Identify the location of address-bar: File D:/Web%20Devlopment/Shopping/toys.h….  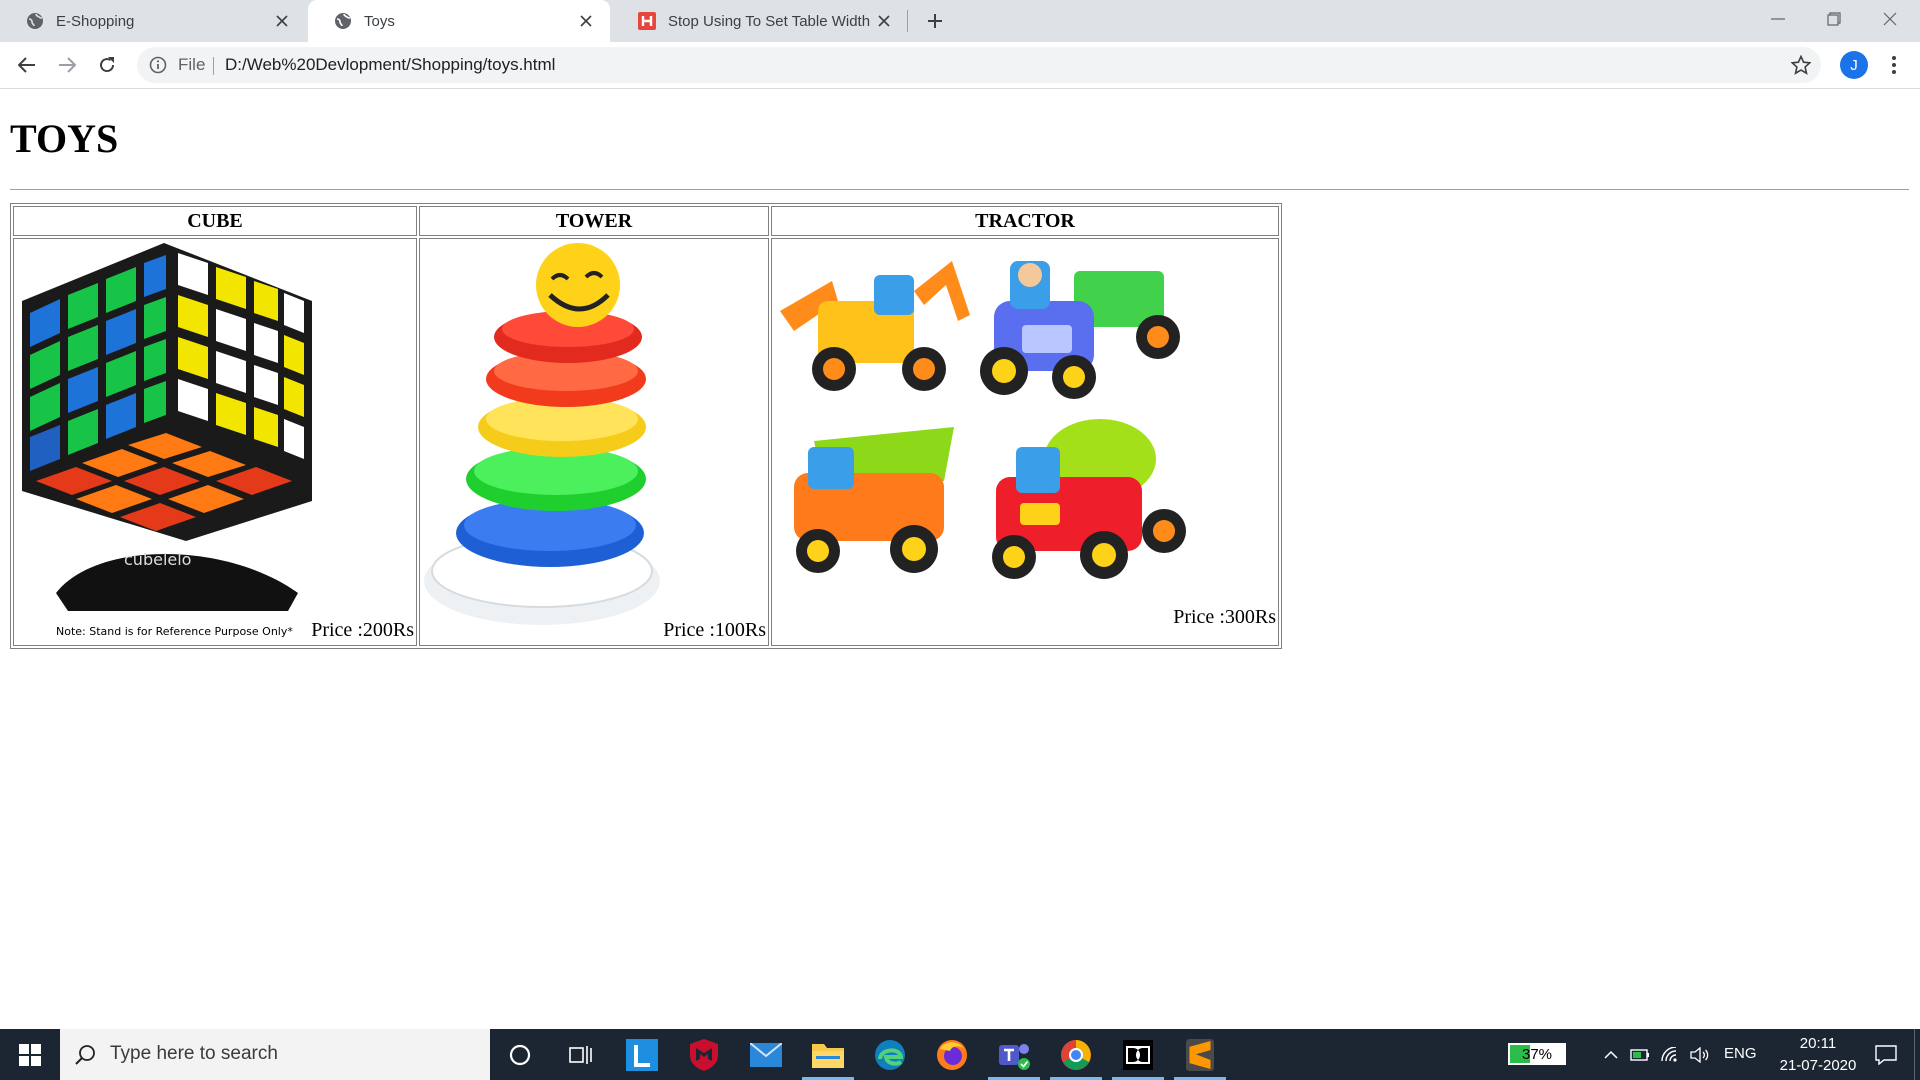
(979, 65).